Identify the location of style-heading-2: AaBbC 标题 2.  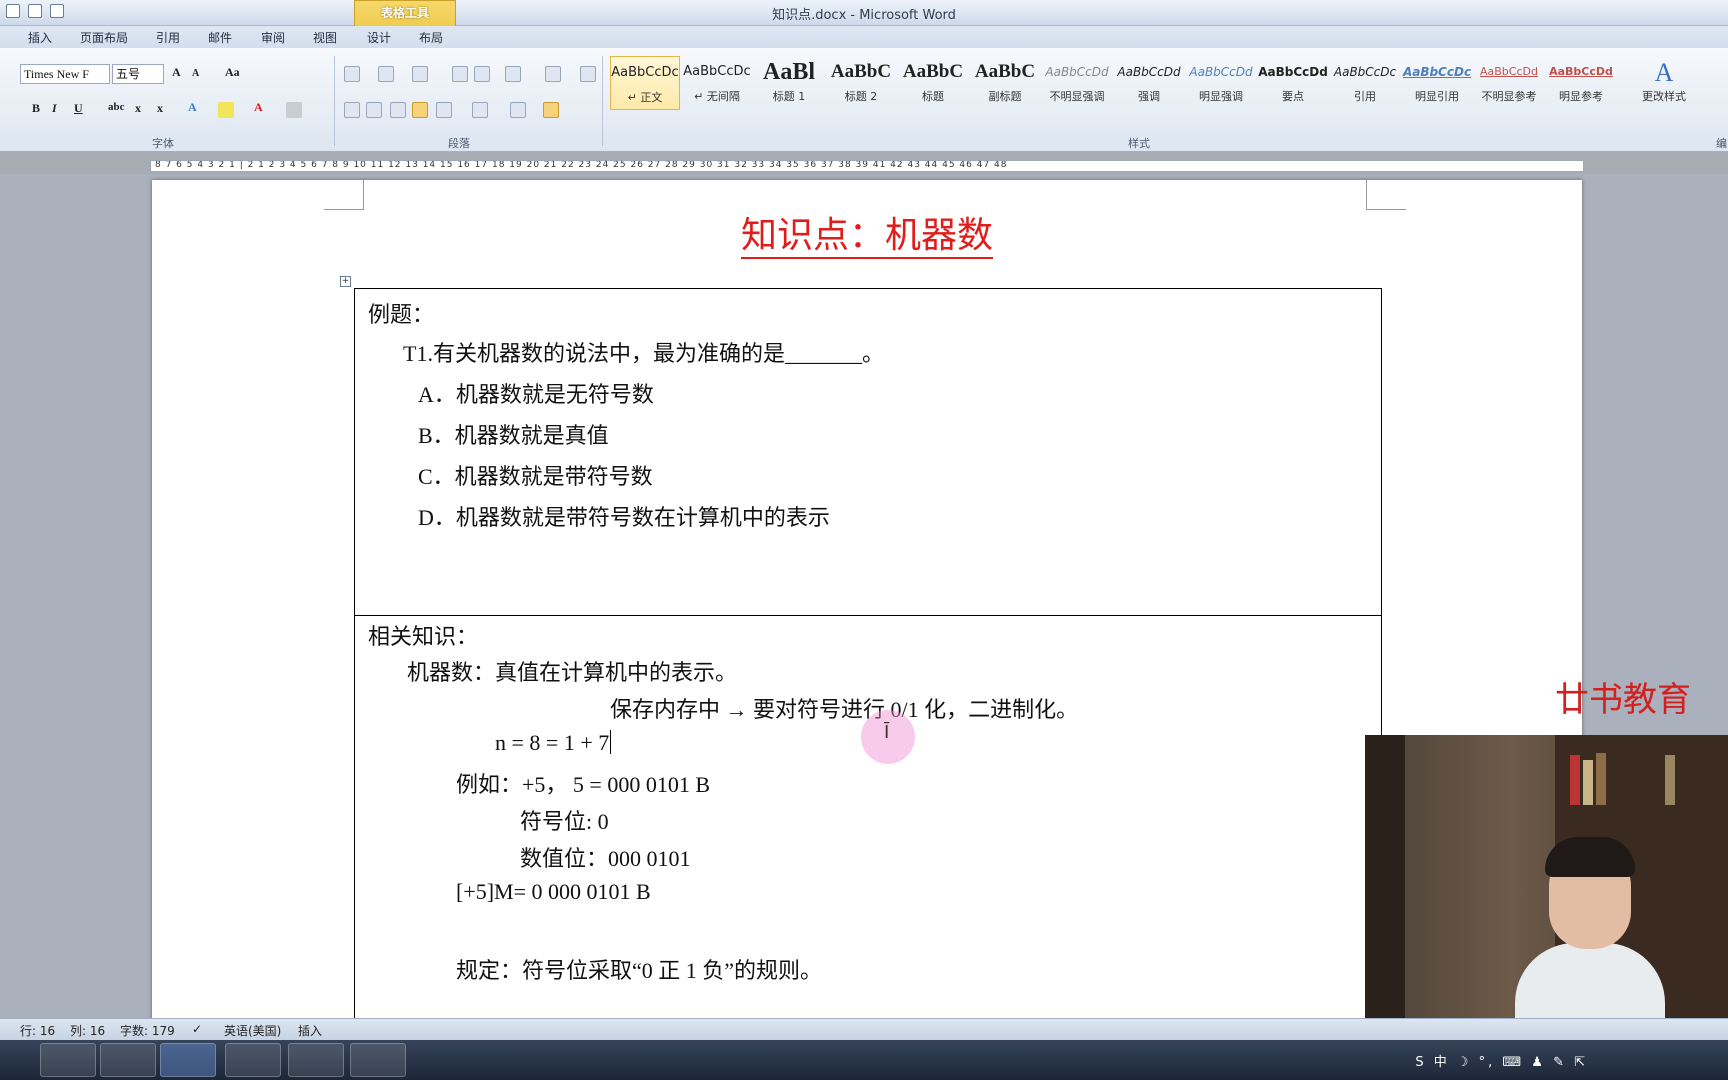
(861, 83).